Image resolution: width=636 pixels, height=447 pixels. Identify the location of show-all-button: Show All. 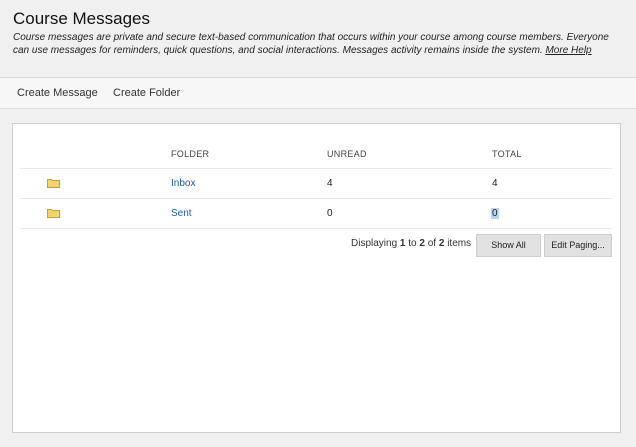
(508, 245).